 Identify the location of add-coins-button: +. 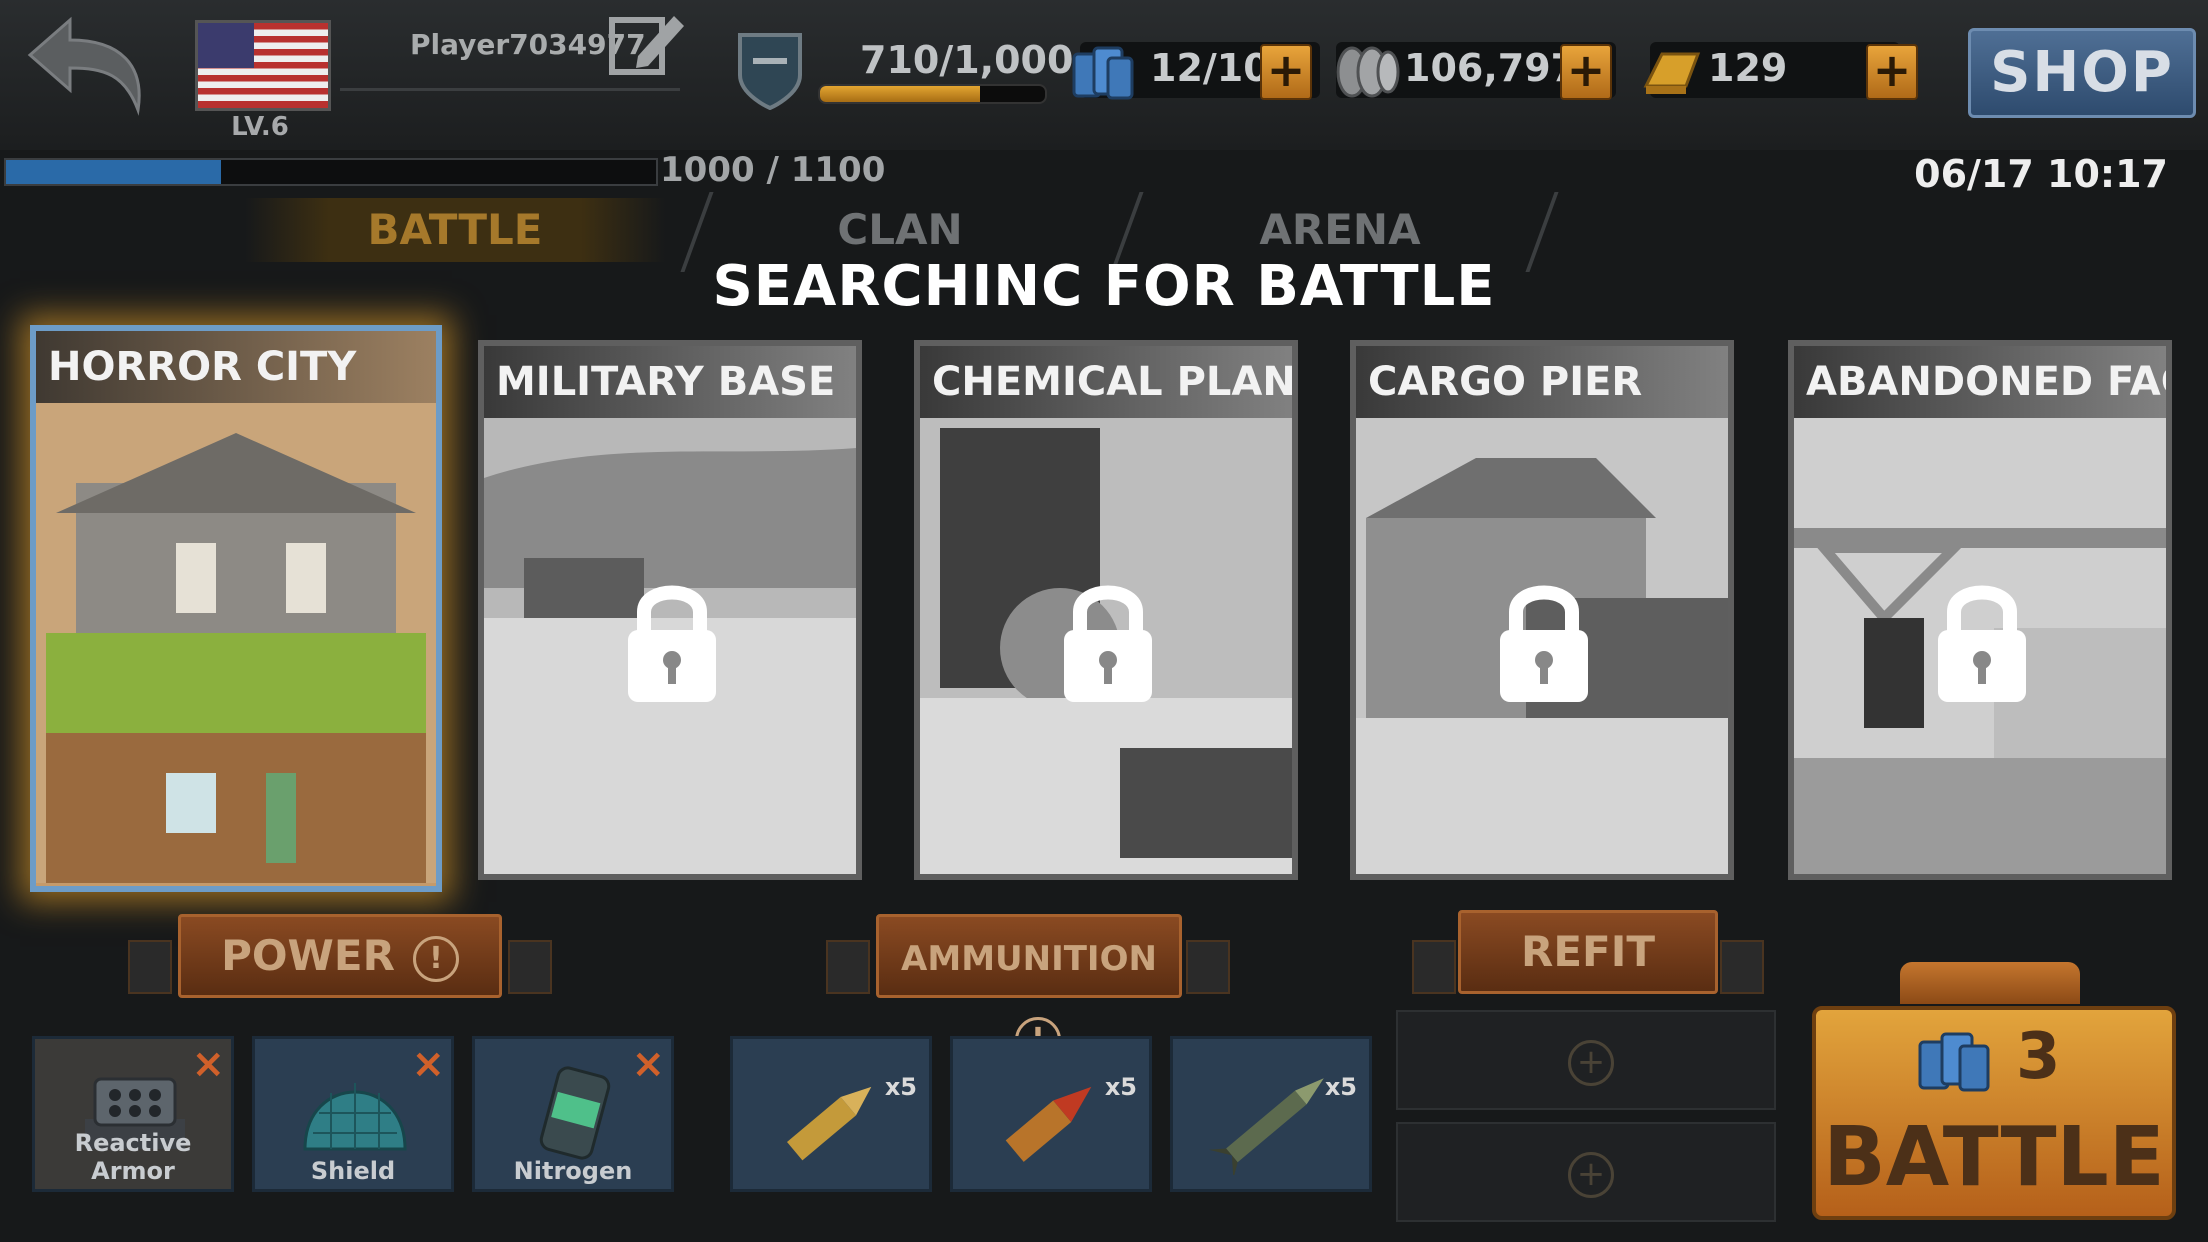
(1586, 72).